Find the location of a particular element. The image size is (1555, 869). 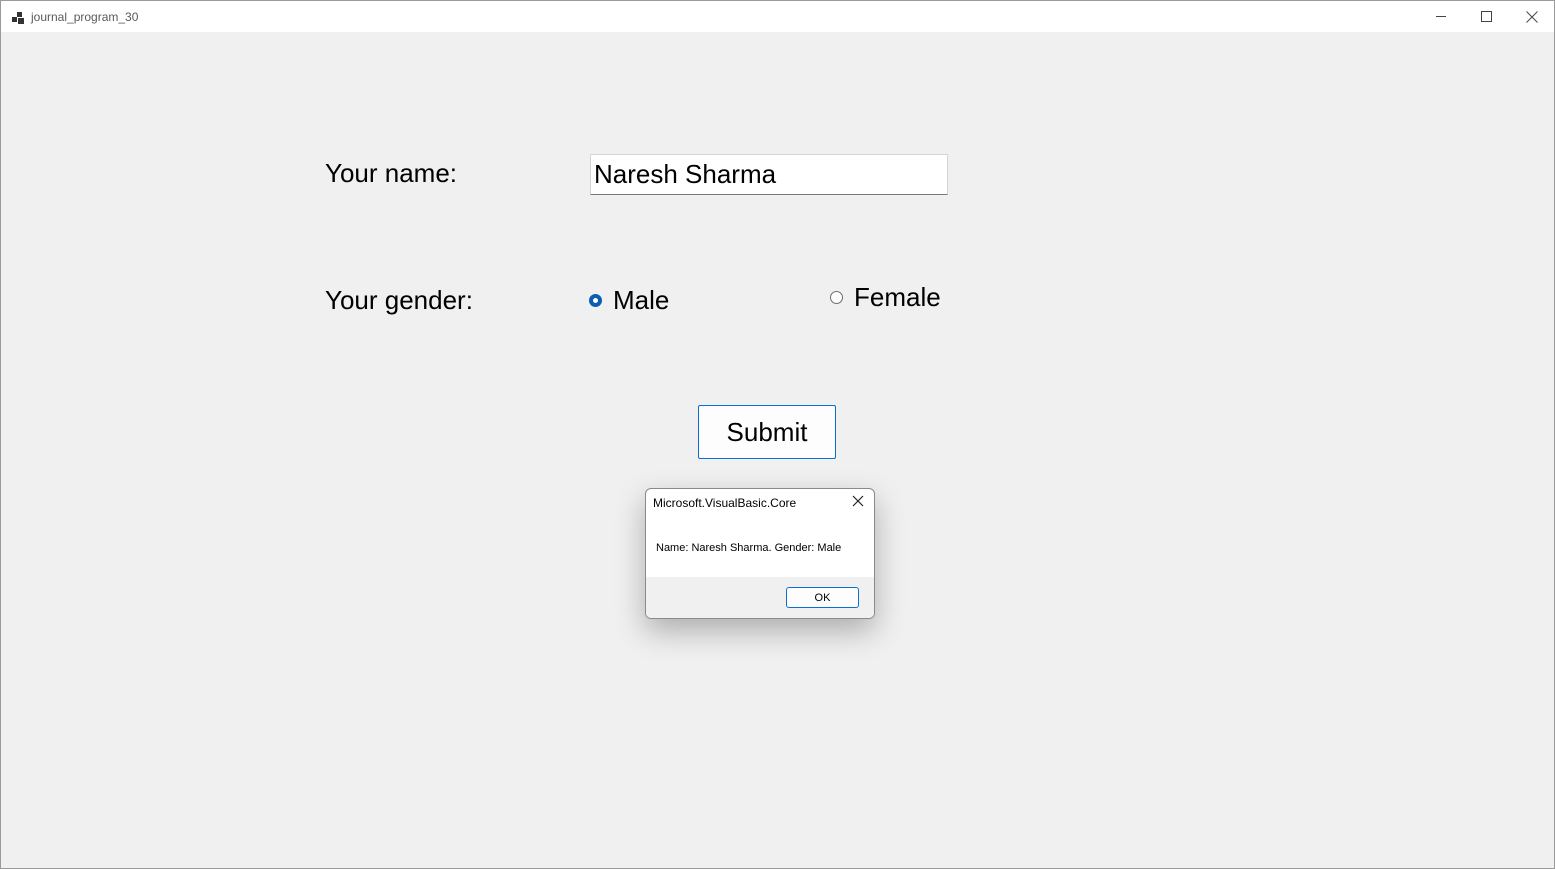

name-input is located at coordinates (769, 174).